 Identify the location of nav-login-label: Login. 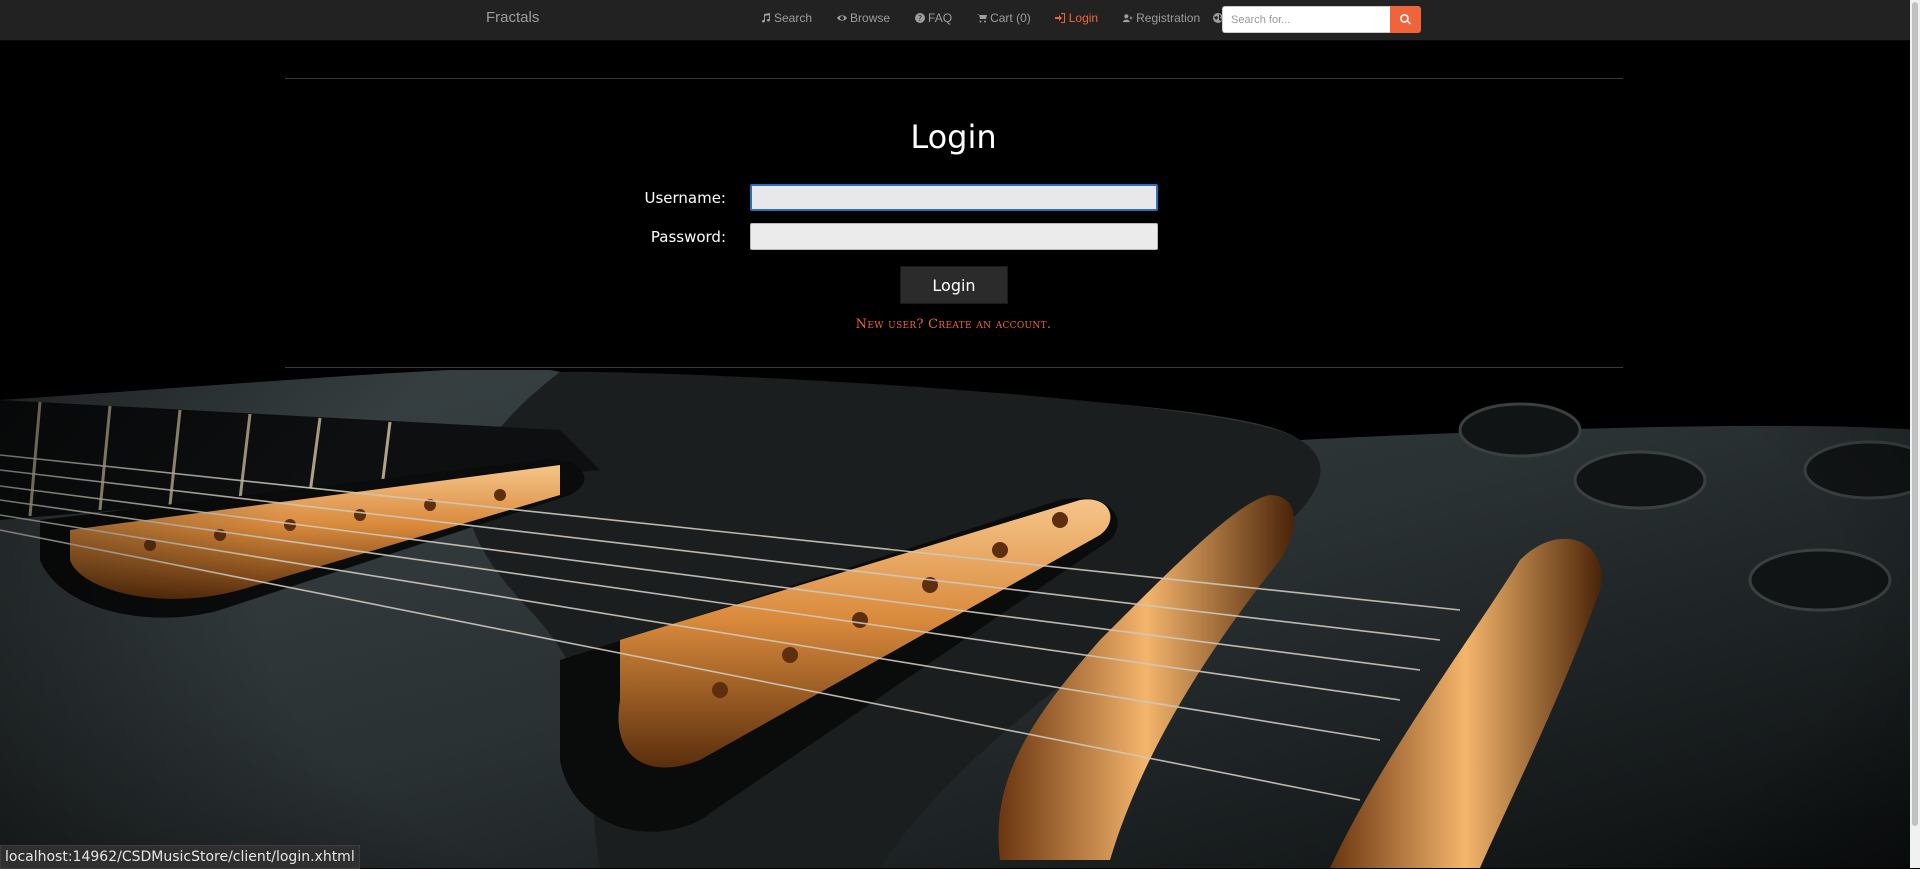
(1083, 18).